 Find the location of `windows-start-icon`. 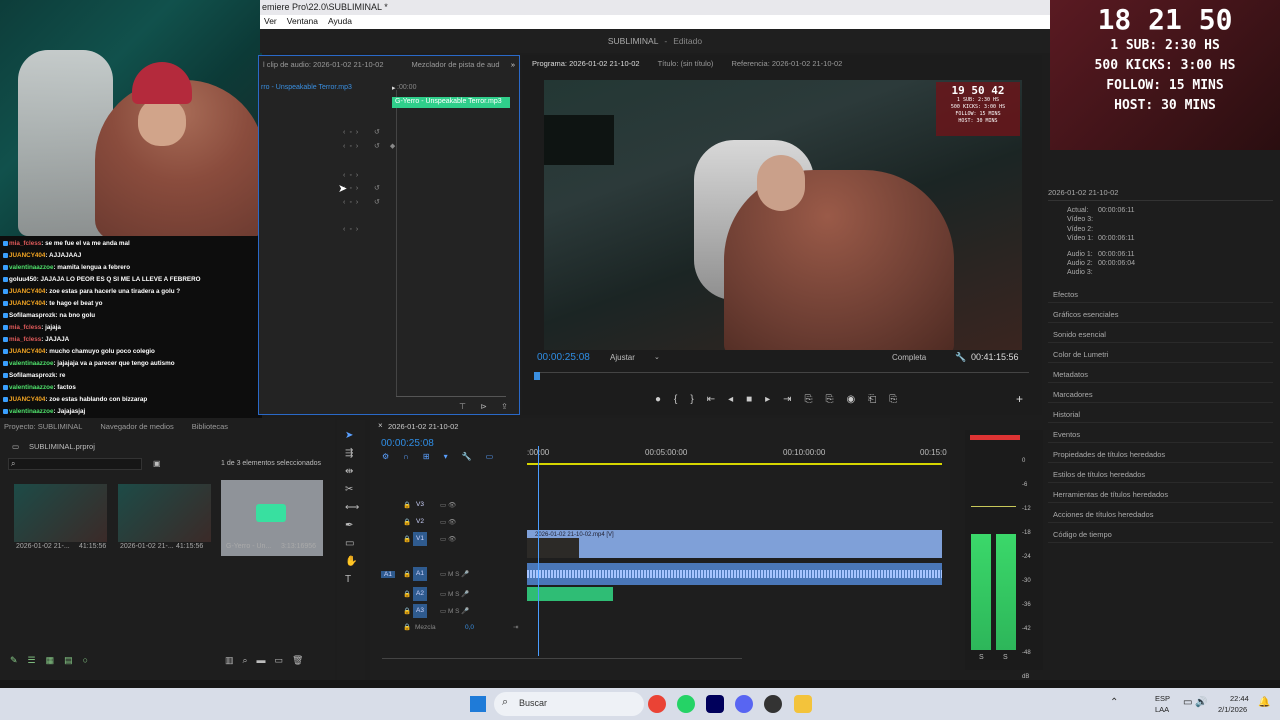

windows-start-icon is located at coordinates (478, 704).